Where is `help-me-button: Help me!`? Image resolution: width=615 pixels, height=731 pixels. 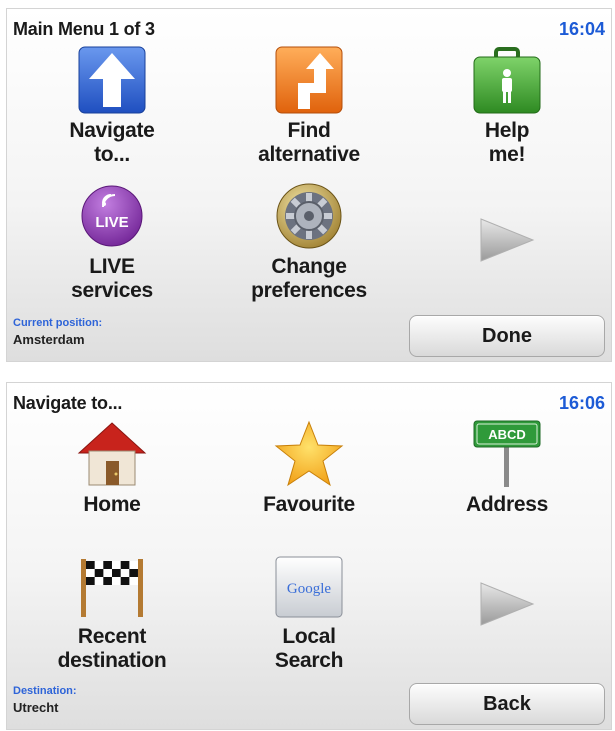
help-me-button: Help me! is located at coordinates (507, 106).